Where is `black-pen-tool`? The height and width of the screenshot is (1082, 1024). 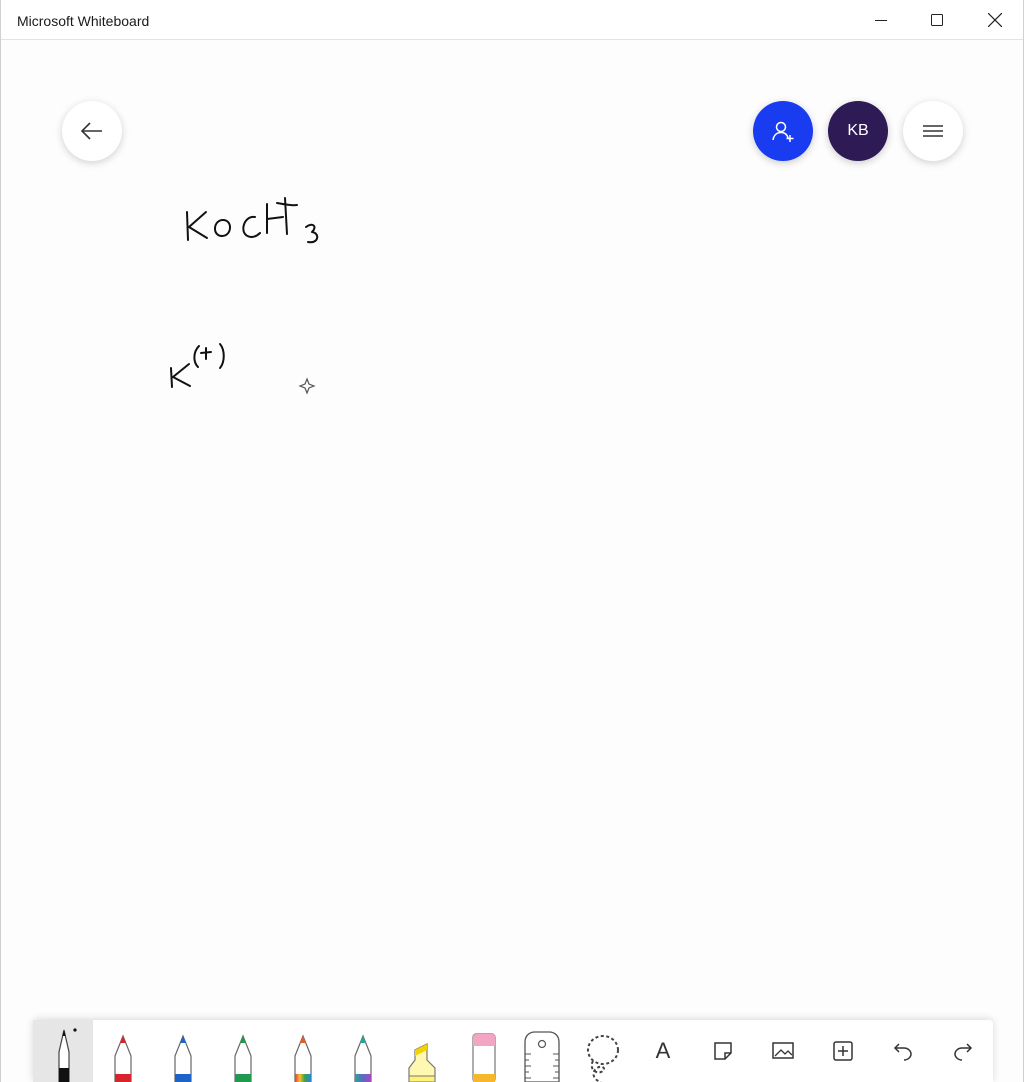
black-pen-tool is located at coordinates (63, 1051).